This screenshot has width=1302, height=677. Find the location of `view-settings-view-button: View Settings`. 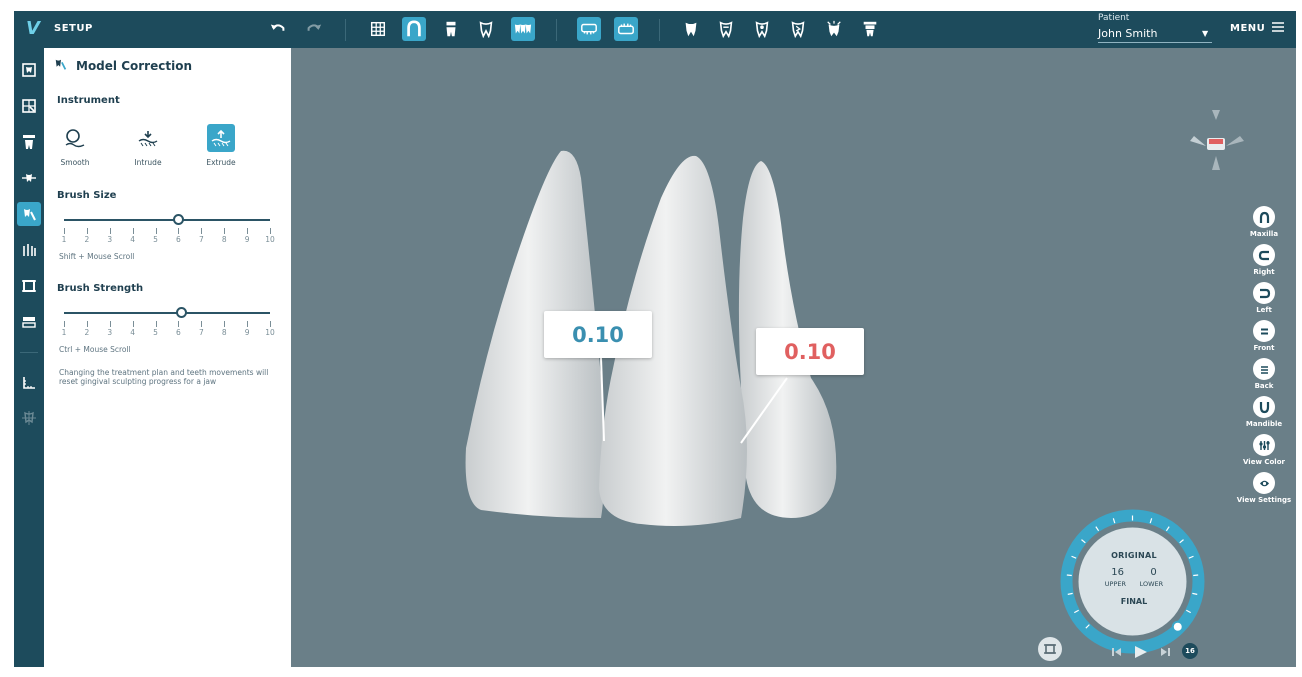

view-settings-view-button: View Settings is located at coordinates (1264, 488).